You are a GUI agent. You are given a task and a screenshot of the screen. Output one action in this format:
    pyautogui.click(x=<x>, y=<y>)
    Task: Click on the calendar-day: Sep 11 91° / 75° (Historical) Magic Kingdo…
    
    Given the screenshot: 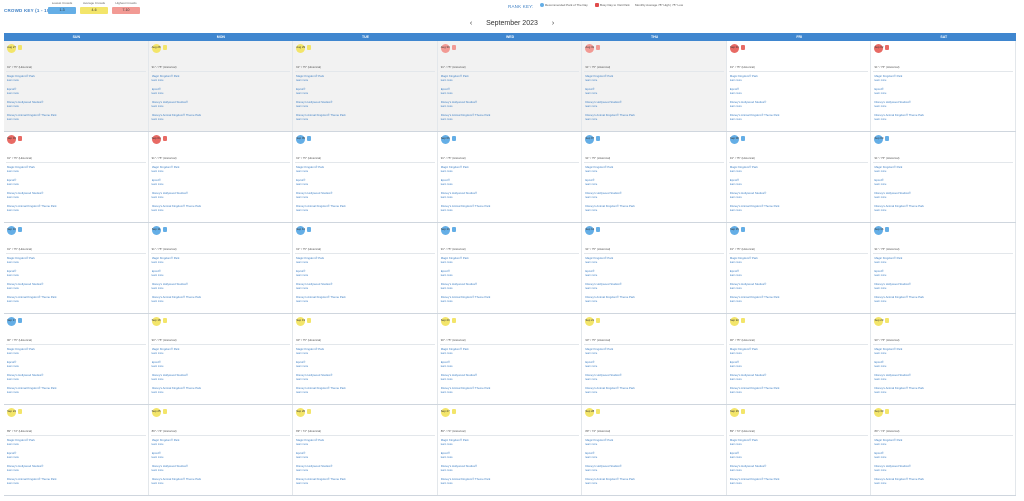 What is the action you would take?
    pyautogui.click(x=221, y=268)
    